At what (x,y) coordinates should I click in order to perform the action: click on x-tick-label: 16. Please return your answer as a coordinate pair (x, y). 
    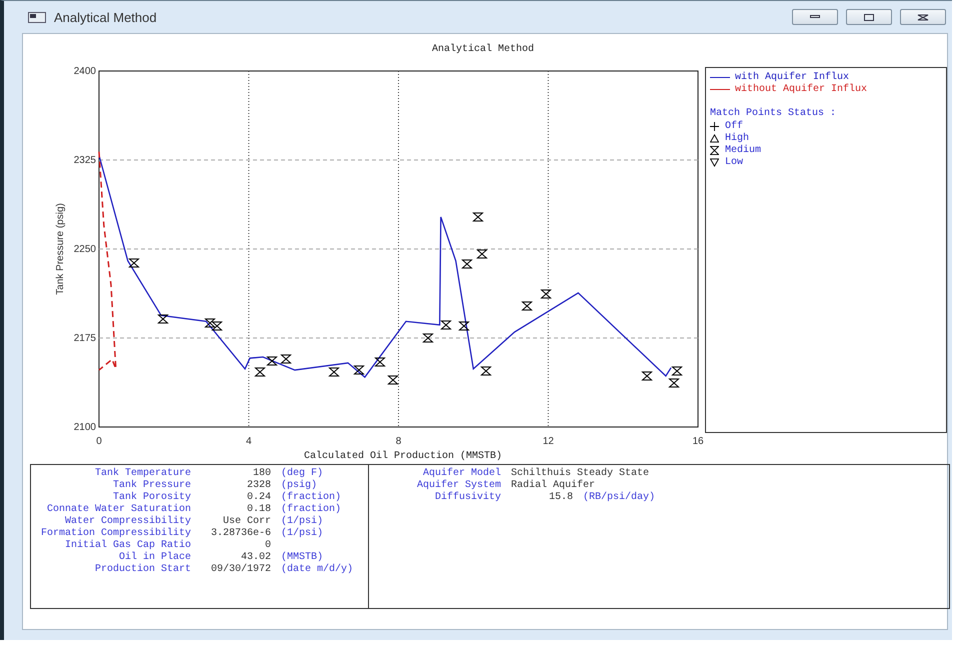
    Looking at the image, I should click on (698, 441).